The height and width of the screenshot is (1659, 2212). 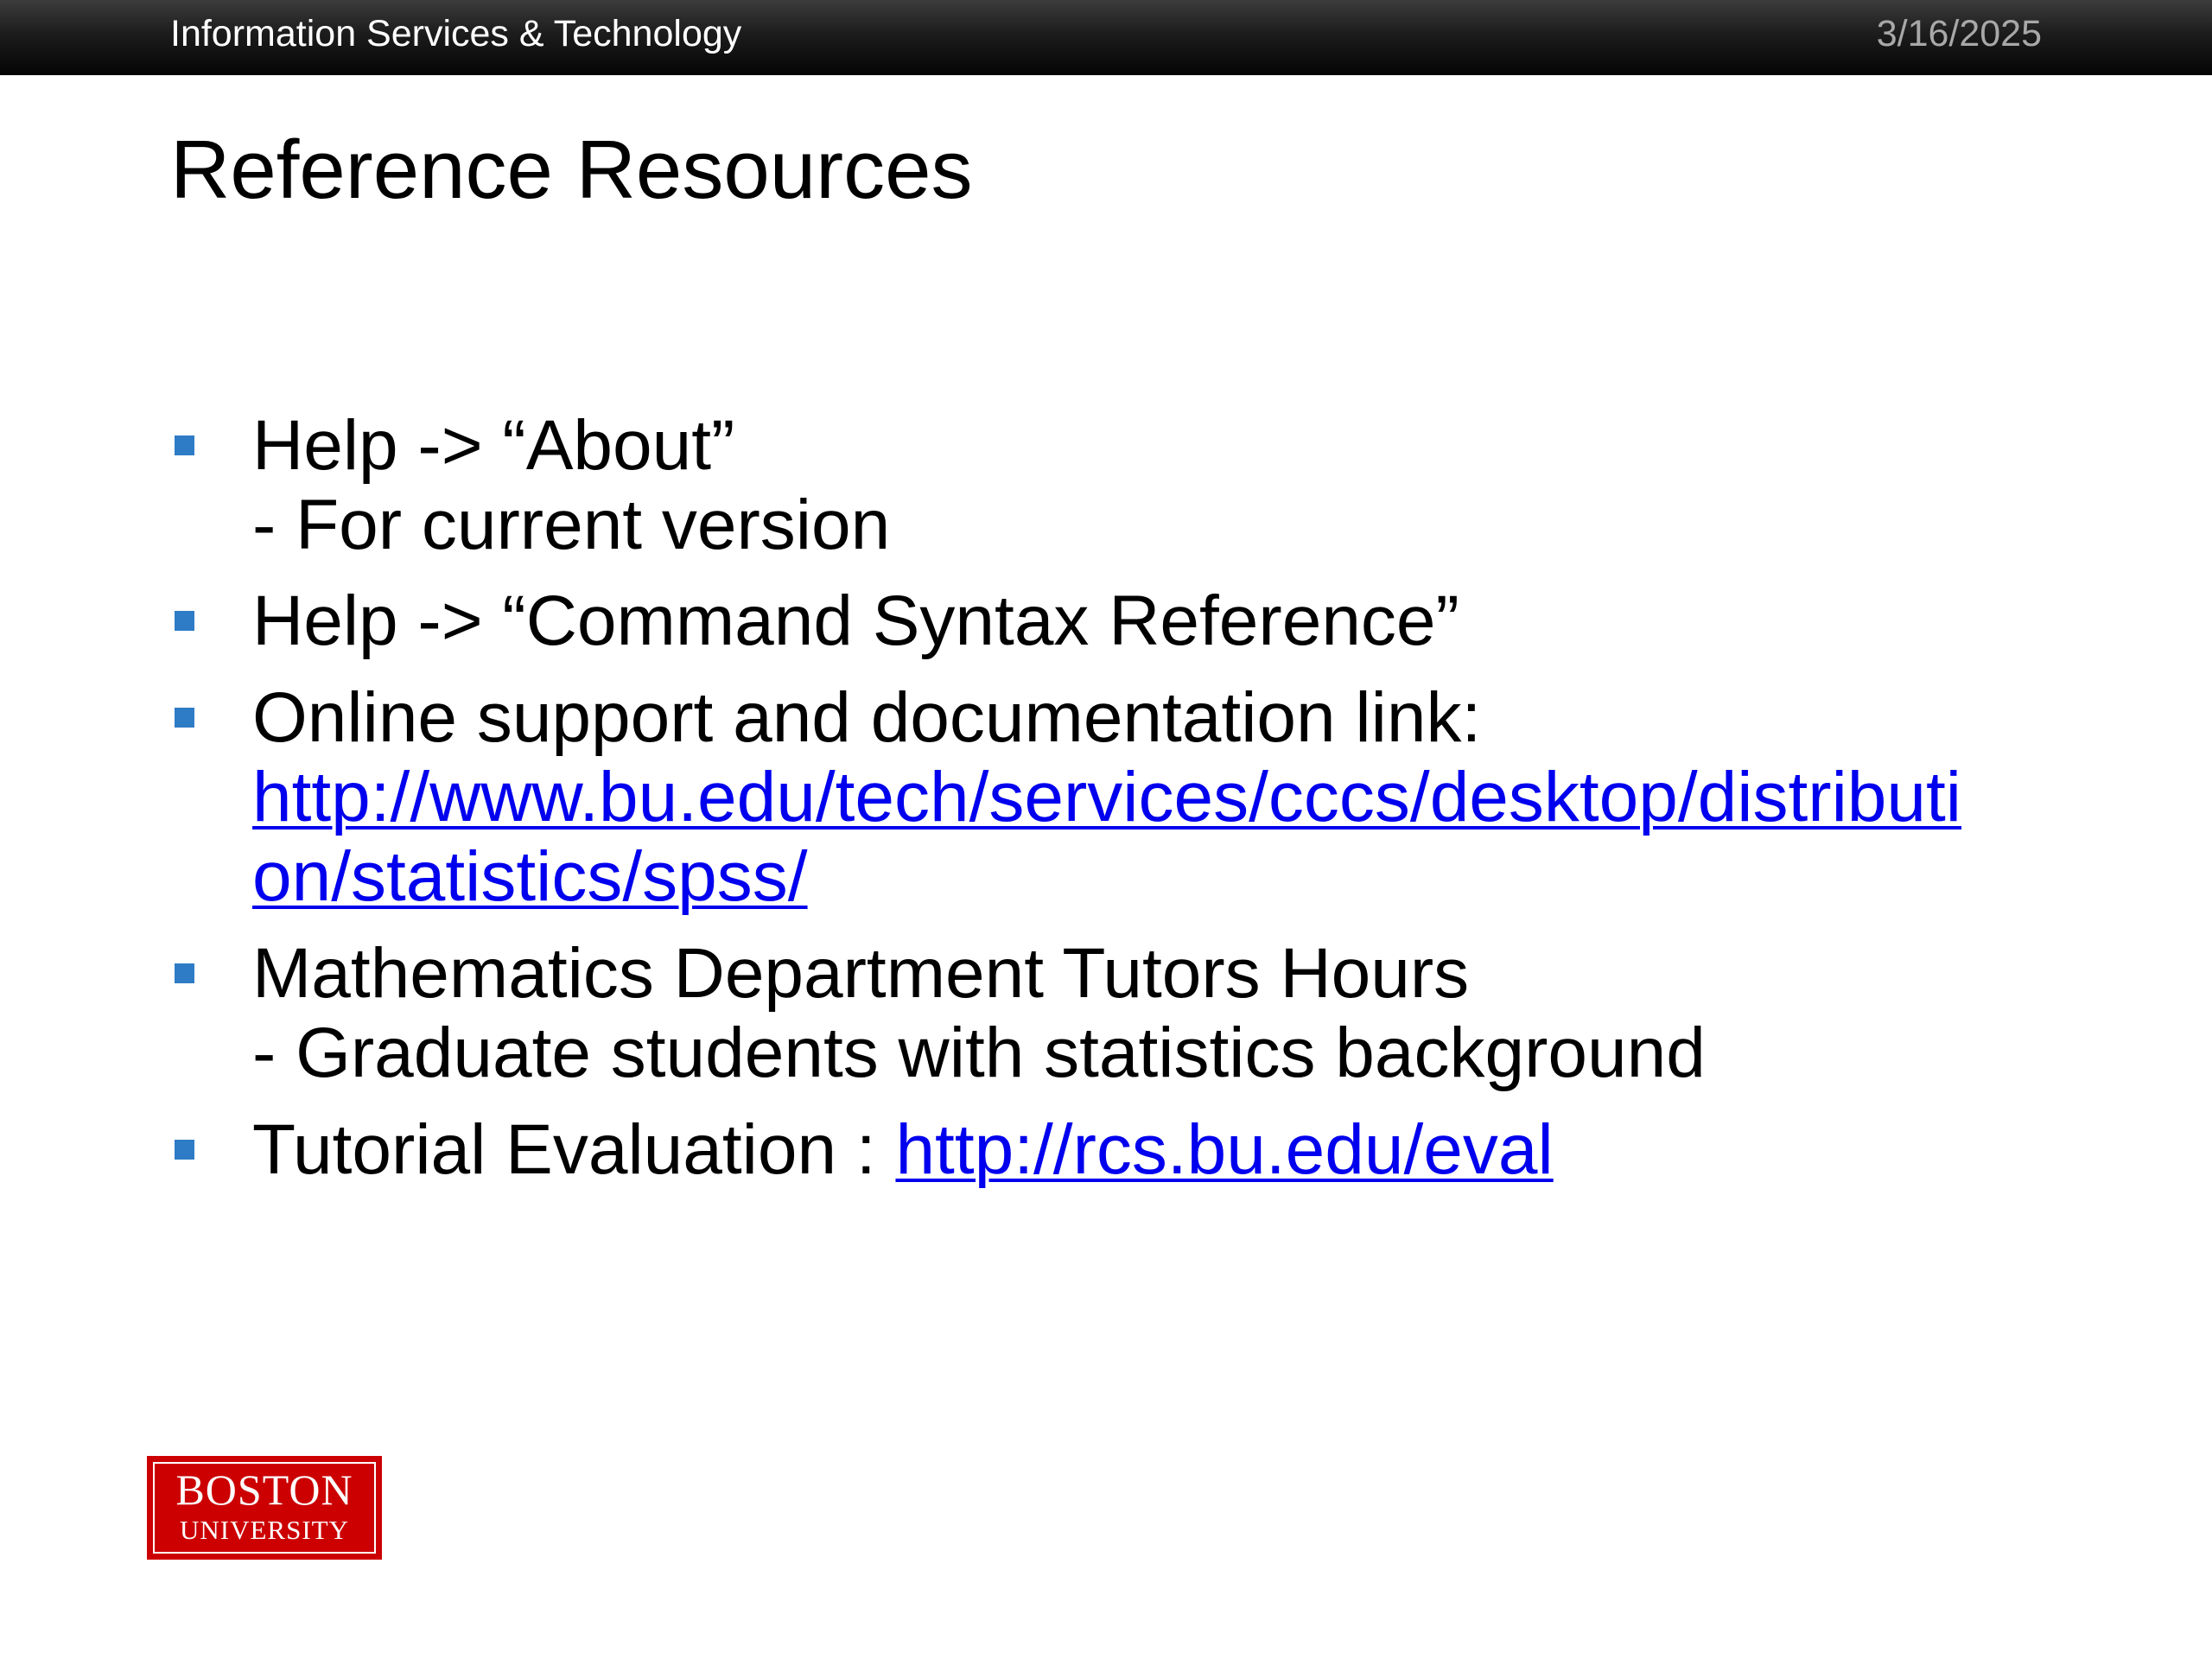 What do you see at coordinates (493, 446) in the screenshot?
I see `bullet-line: Help -> “About”` at bounding box center [493, 446].